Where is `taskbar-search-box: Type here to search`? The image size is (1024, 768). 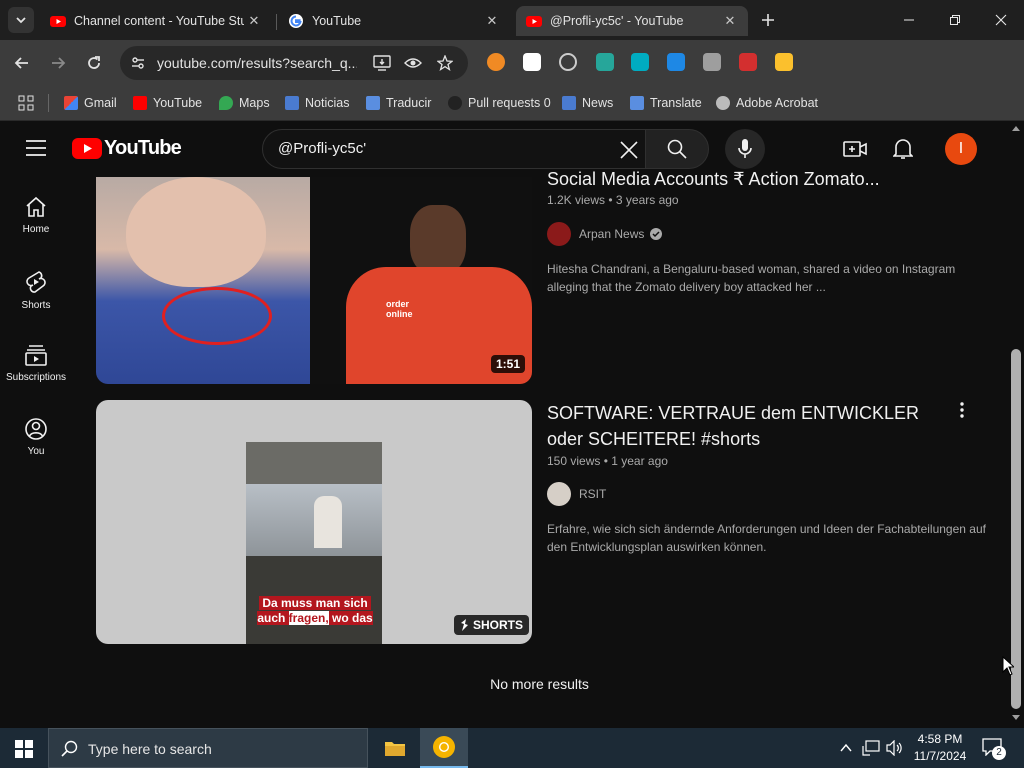 taskbar-search-box: Type here to search is located at coordinates (208, 748).